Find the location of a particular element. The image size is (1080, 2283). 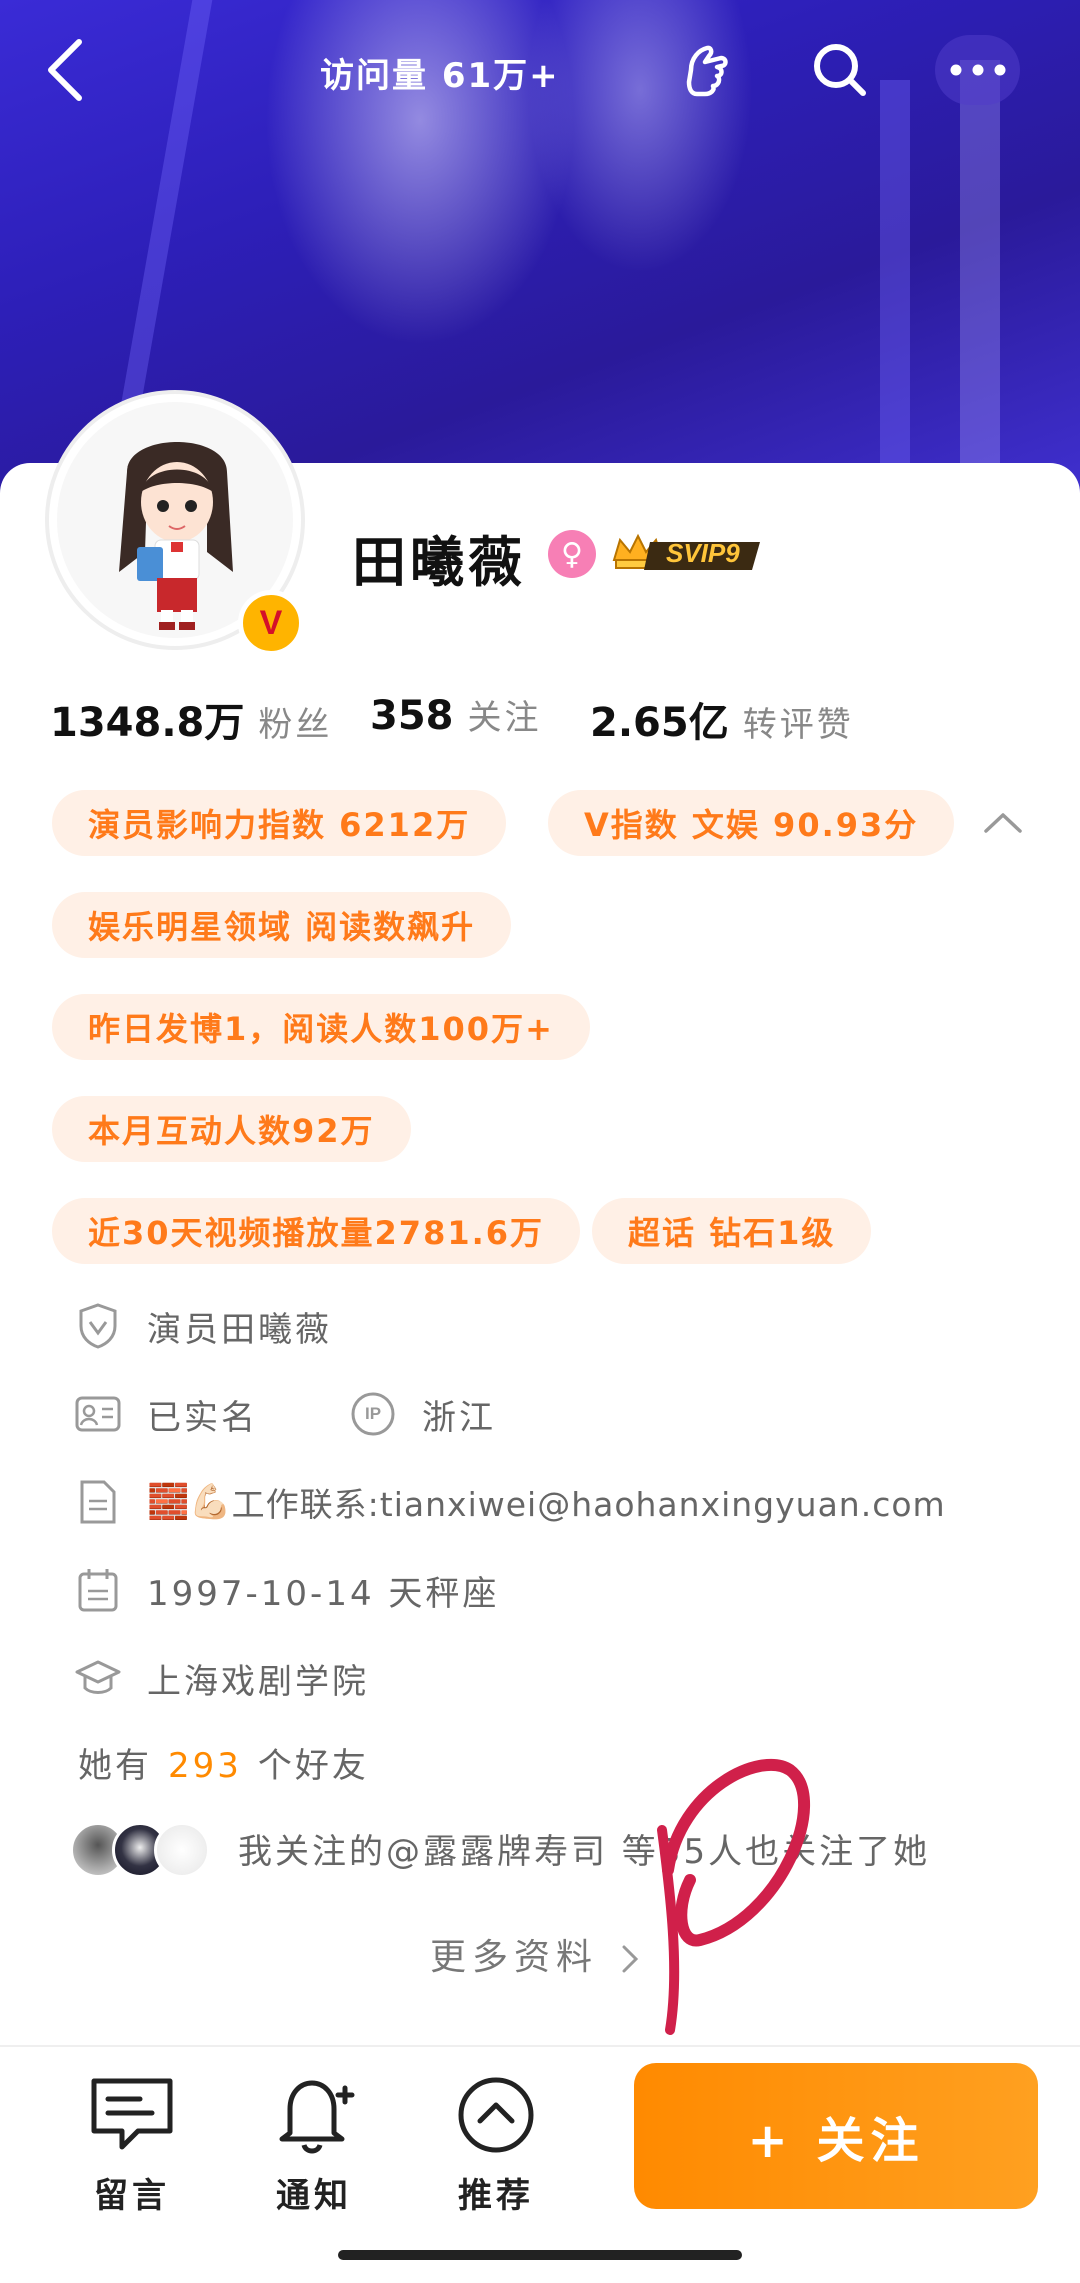

visits-count: 访问量 61万+ is located at coordinates (440, 76).